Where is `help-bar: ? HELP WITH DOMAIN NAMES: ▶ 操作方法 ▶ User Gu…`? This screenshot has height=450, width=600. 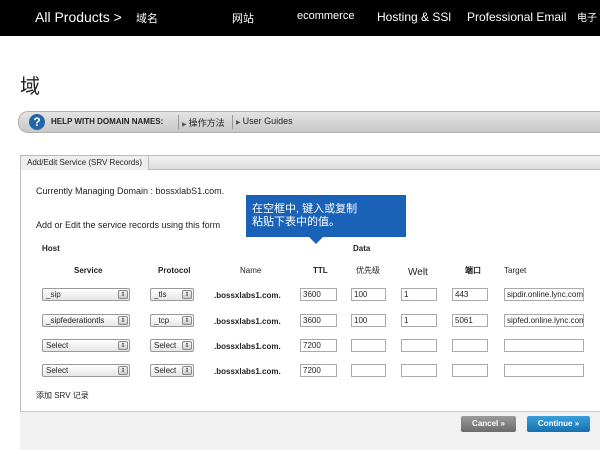 help-bar: ? HELP WITH DOMAIN NAMES: ▶ 操作方法 ▶ User Gu… is located at coordinates (309, 122).